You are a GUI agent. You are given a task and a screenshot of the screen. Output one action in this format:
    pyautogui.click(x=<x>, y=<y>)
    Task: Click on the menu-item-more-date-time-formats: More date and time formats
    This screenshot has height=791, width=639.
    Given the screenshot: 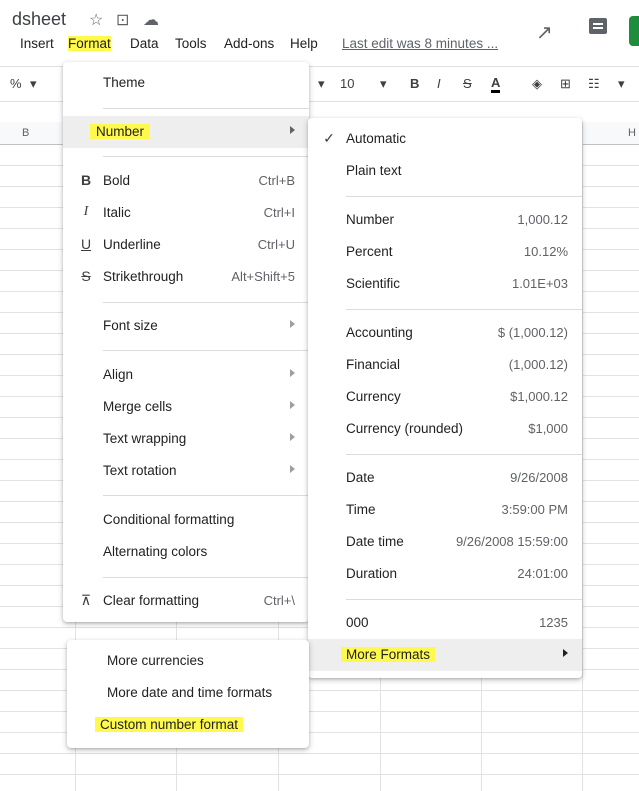 What is the action you would take?
    pyautogui.click(x=188, y=693)
    